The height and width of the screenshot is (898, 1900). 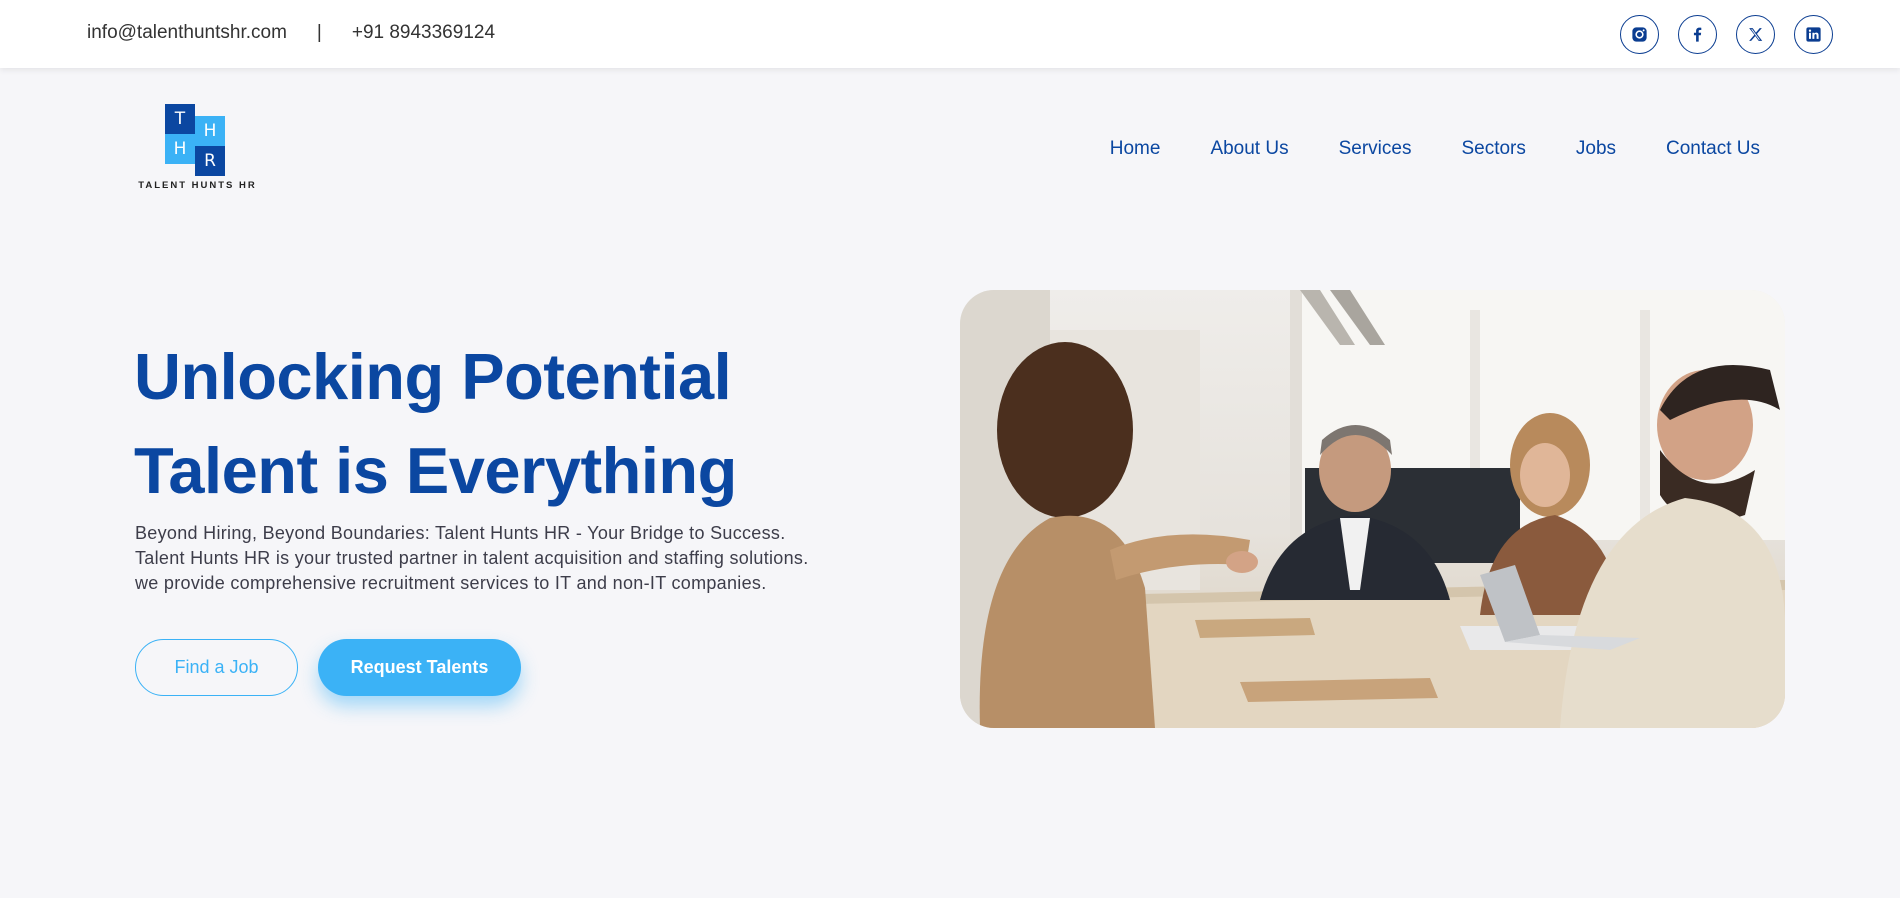 I want to click on nav-services: Services, so click(x=1375, y=149).